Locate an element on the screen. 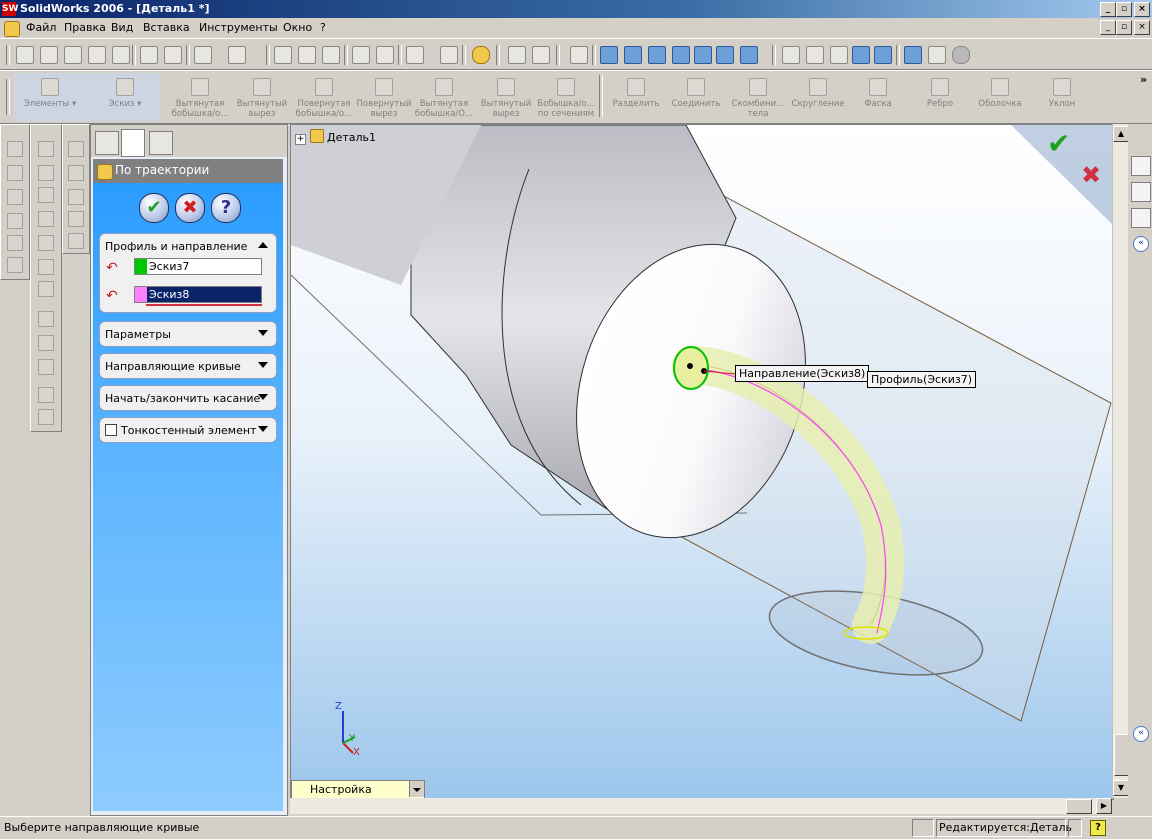  rib-button: Ребро is located at coordinates (940, 97).